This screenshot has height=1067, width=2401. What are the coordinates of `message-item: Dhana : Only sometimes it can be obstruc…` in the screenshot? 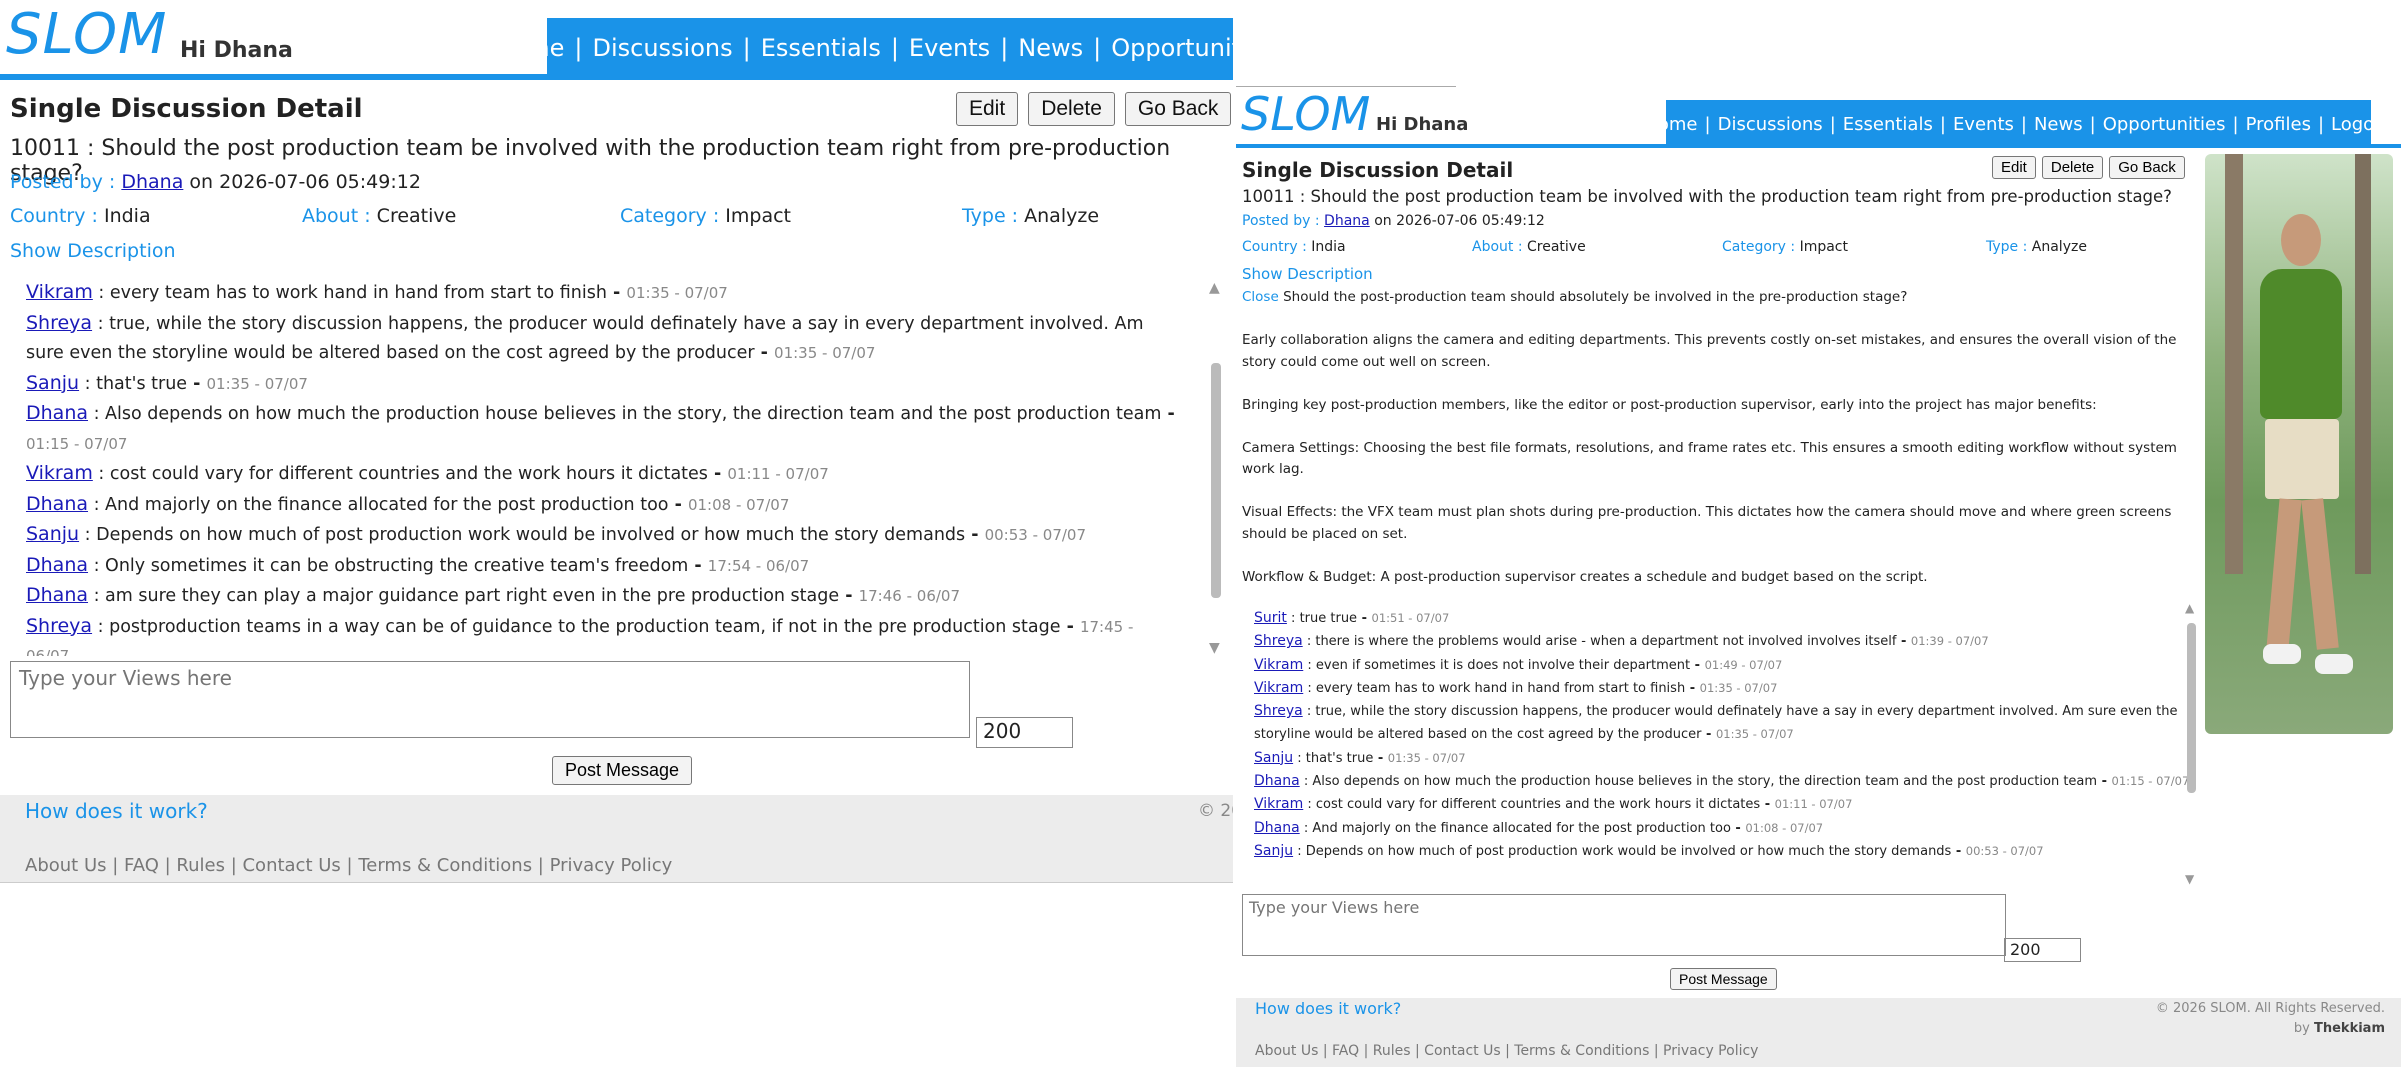 It's located at (601, 566).